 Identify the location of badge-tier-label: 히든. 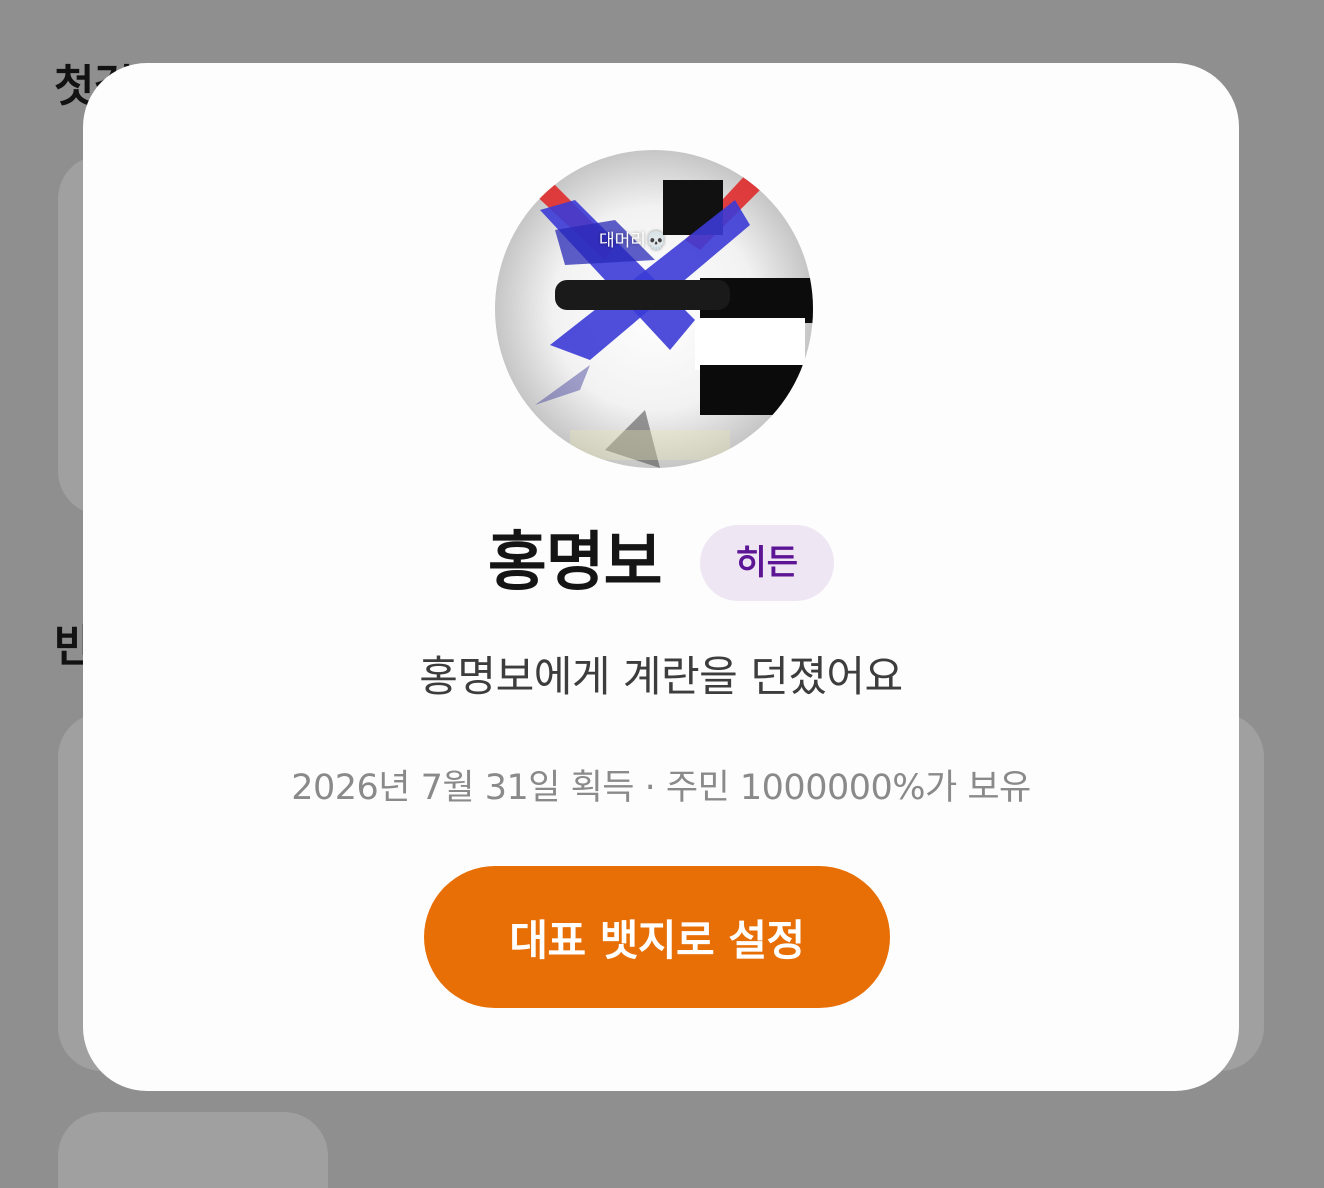
(767, 563).